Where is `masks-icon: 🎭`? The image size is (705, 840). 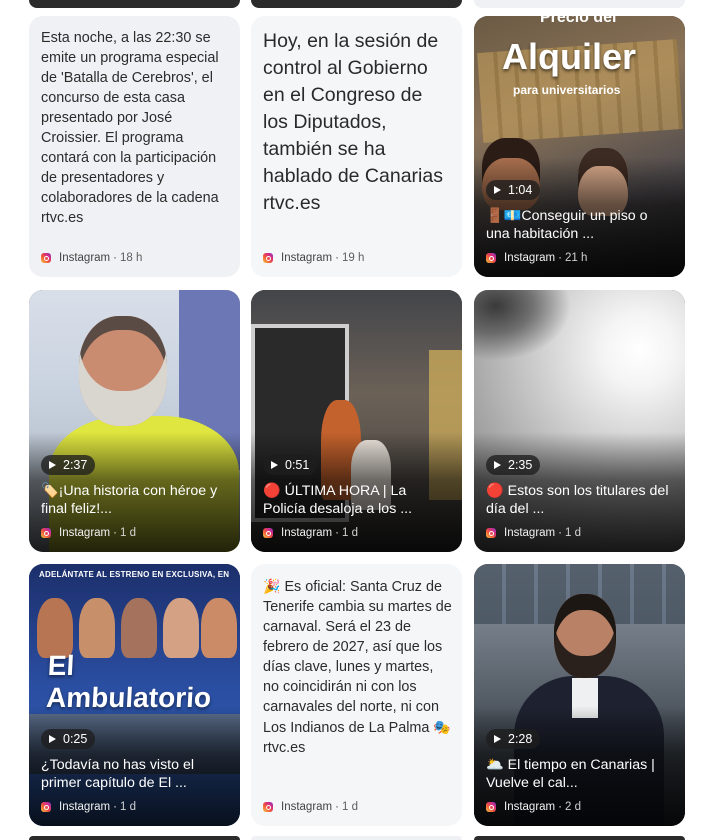
masks-icon: 🎭 is located at coordinates (442, 727).